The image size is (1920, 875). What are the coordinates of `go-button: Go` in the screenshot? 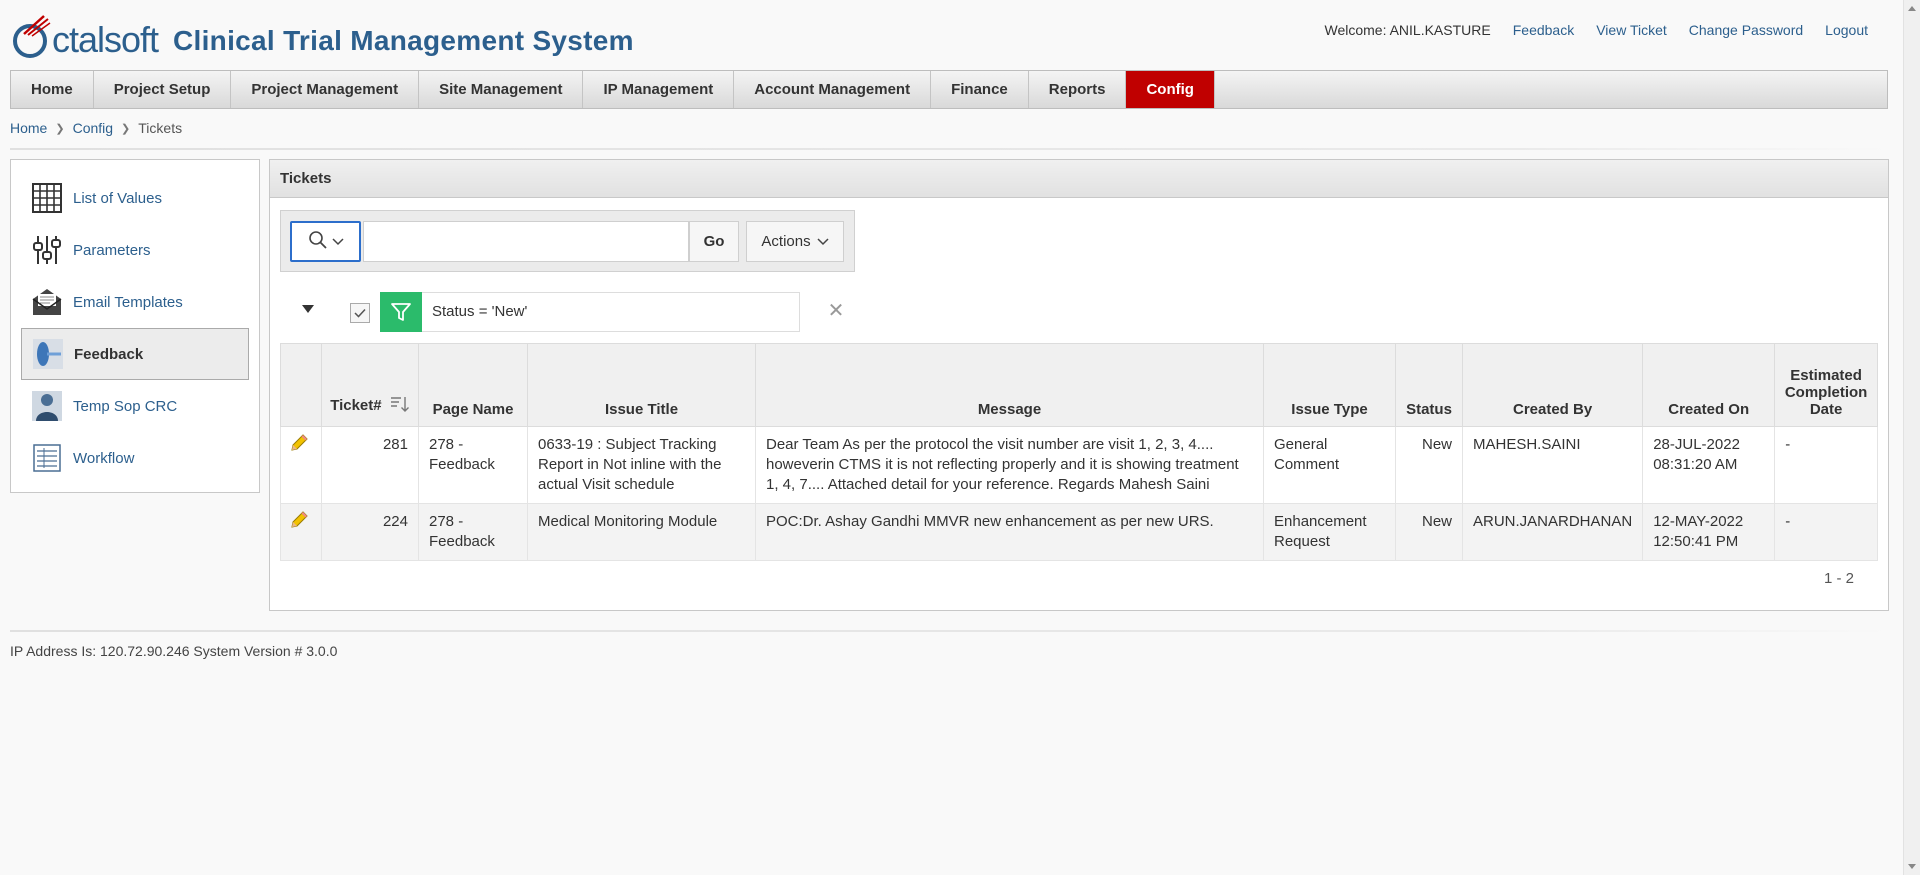 It's located at (714, 241).